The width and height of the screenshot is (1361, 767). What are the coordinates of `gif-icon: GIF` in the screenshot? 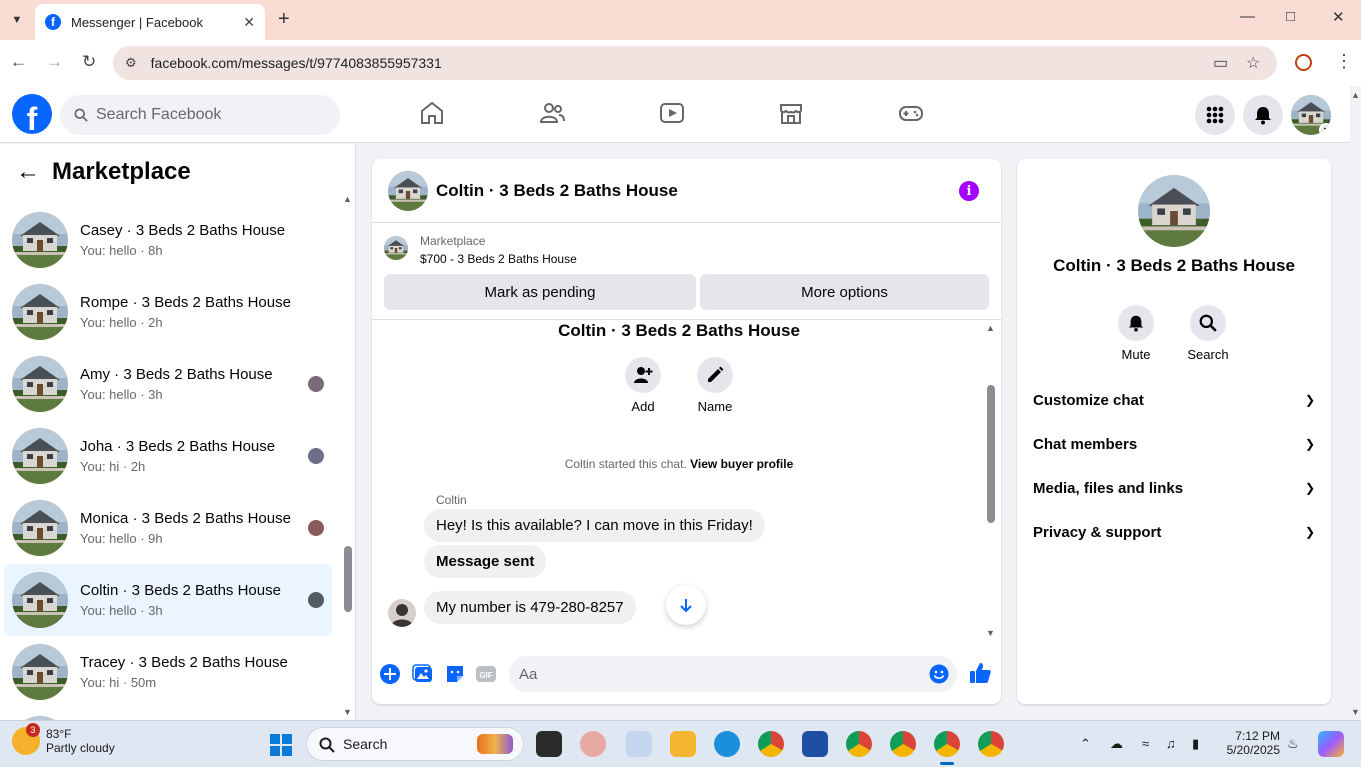 It's located at (486, 674).